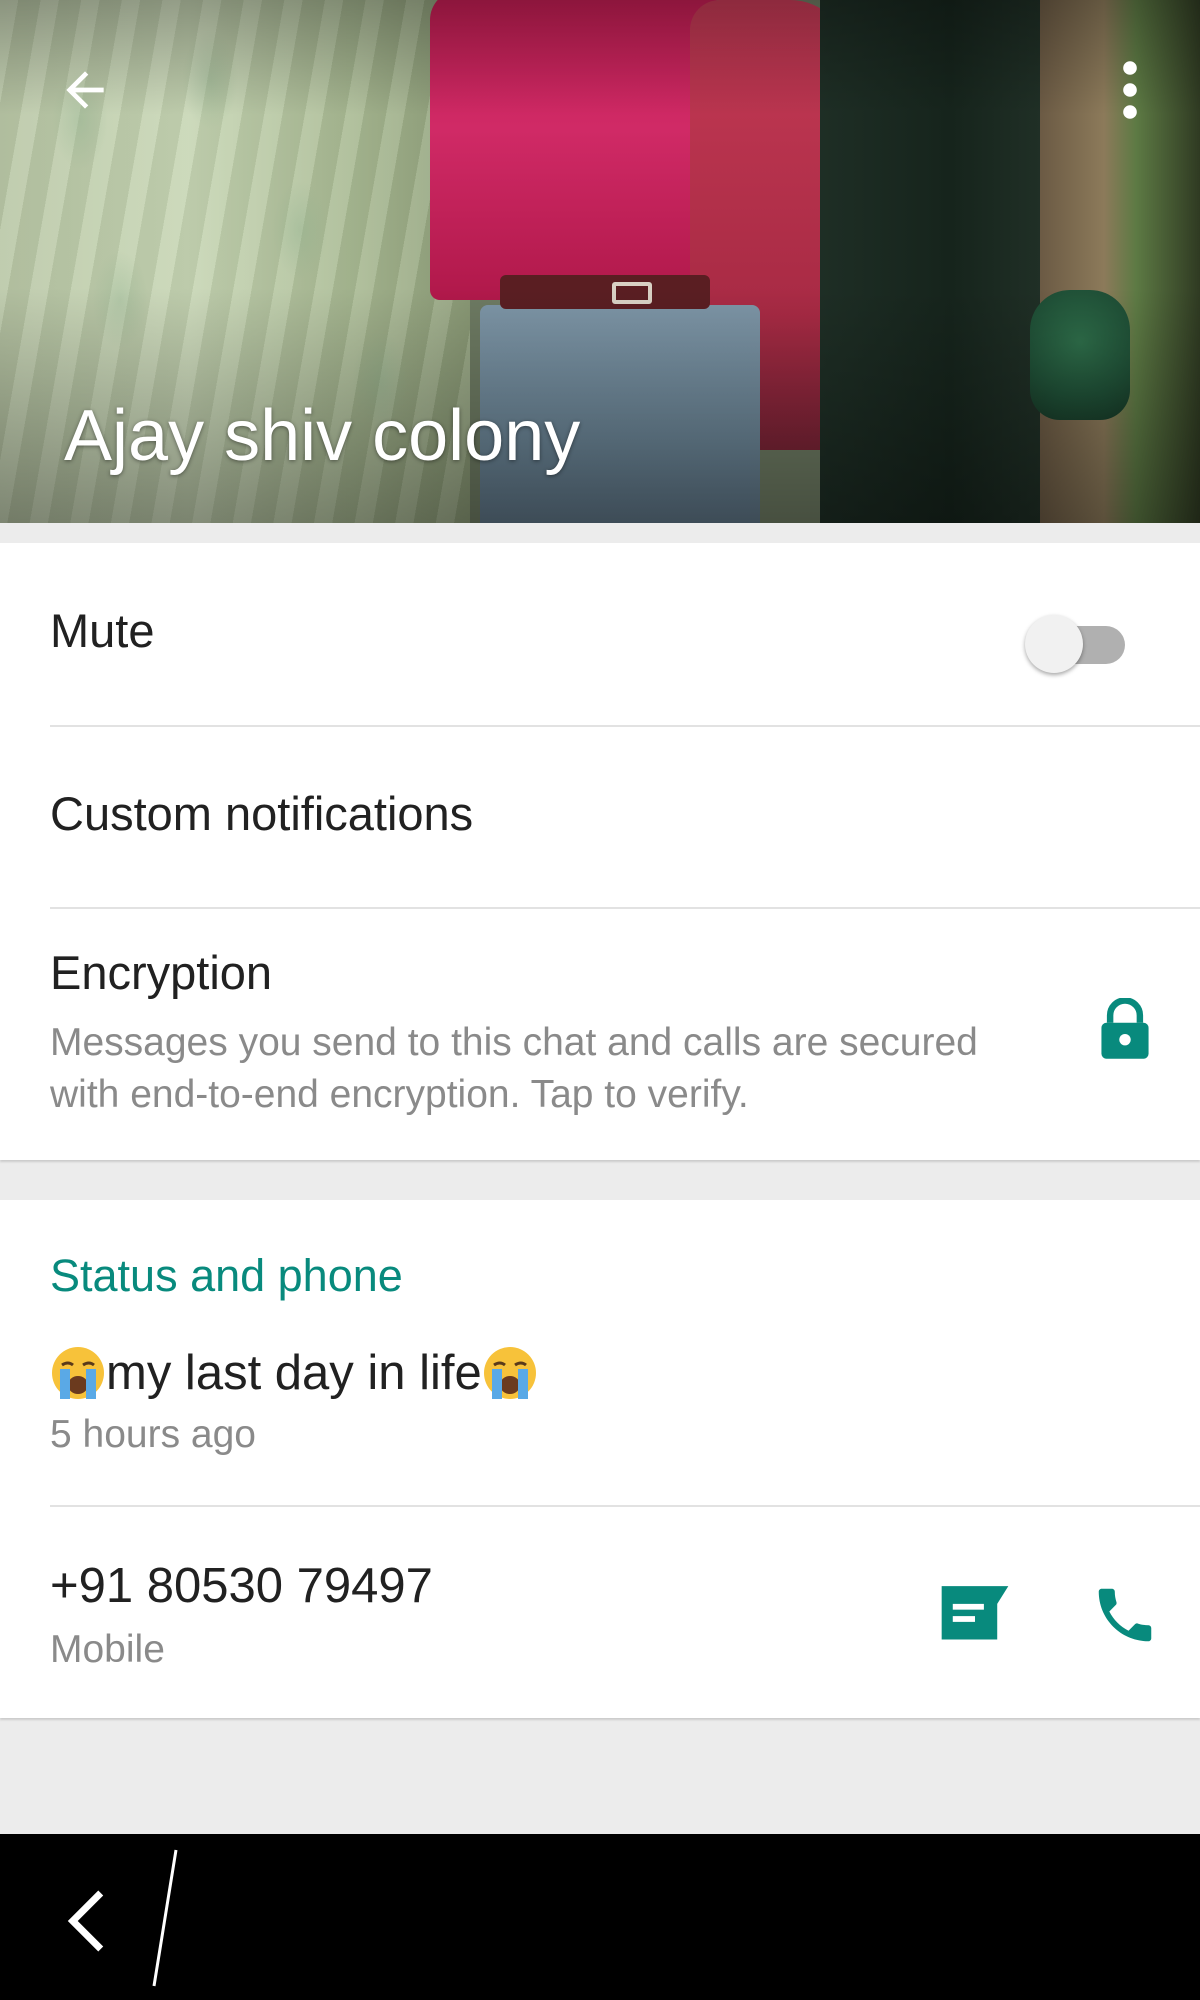 The width and height of the screenshot is (1200, 2000). What do you see at coordinates (1125, 1615) in the screenshot?
I see `phone-icon` at bounding box center [1125, 1615].